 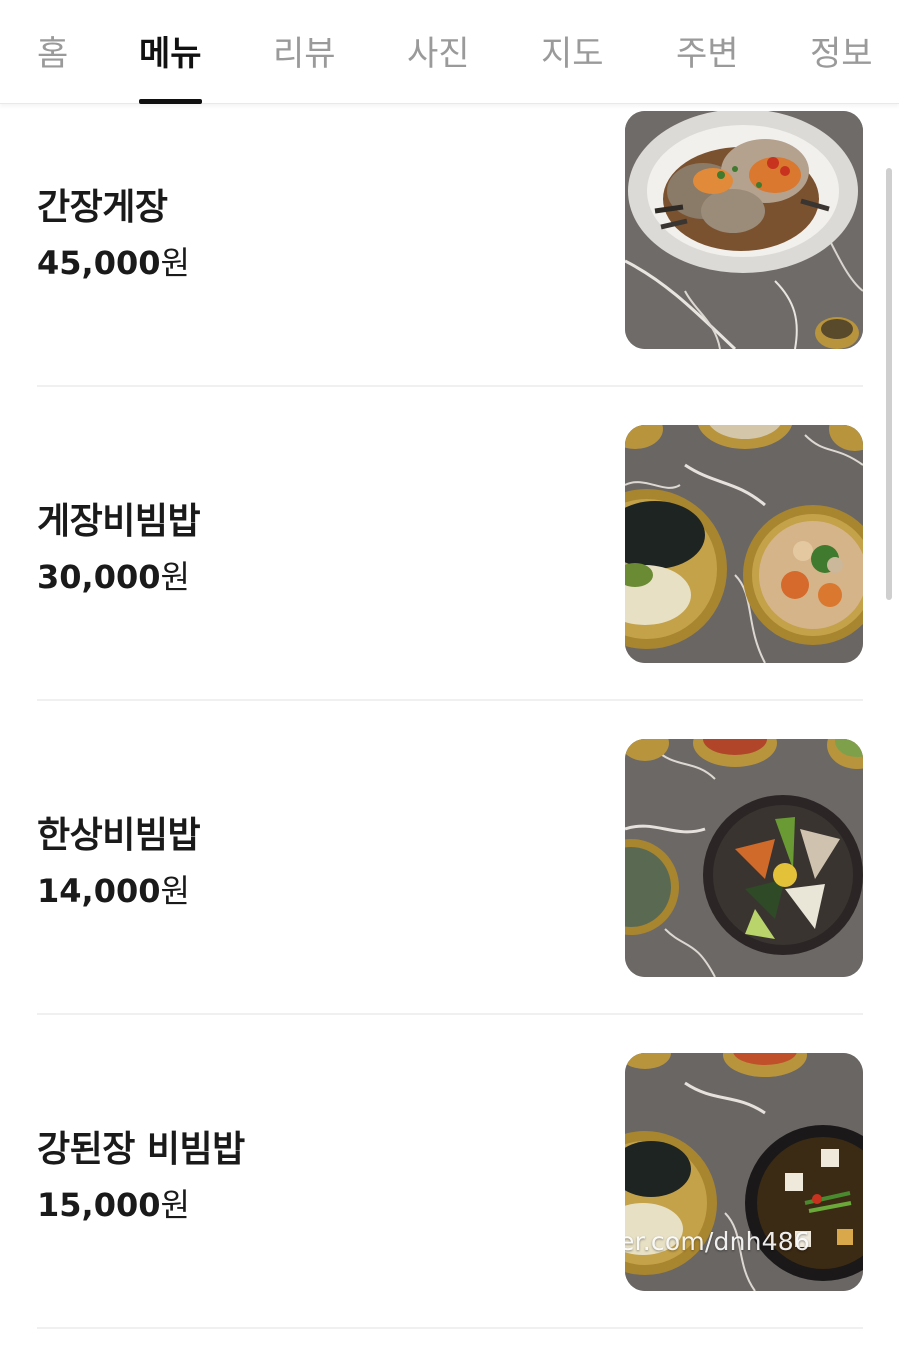 What do you see at coordinates (119, 835) in the screenshot?
I see `menu-item-name: 한상비빔밥` at bounding box center [119, 835].